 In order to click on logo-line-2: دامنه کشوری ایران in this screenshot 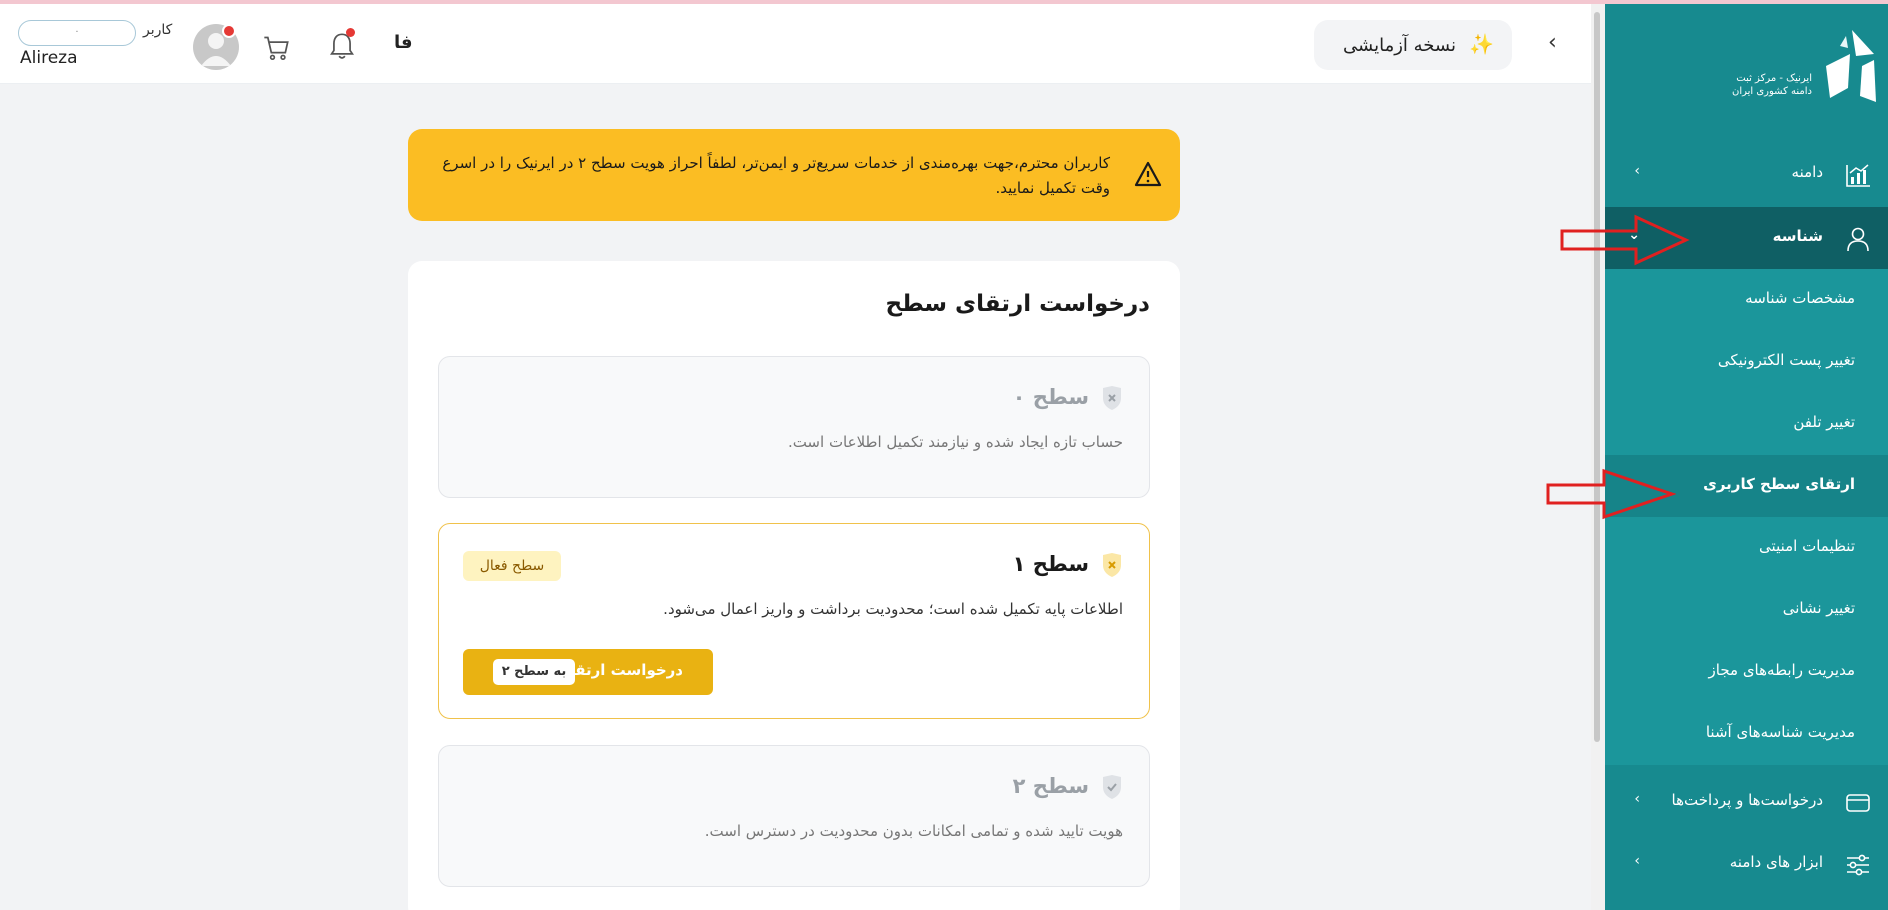, I will do `click(1771, 91)`.